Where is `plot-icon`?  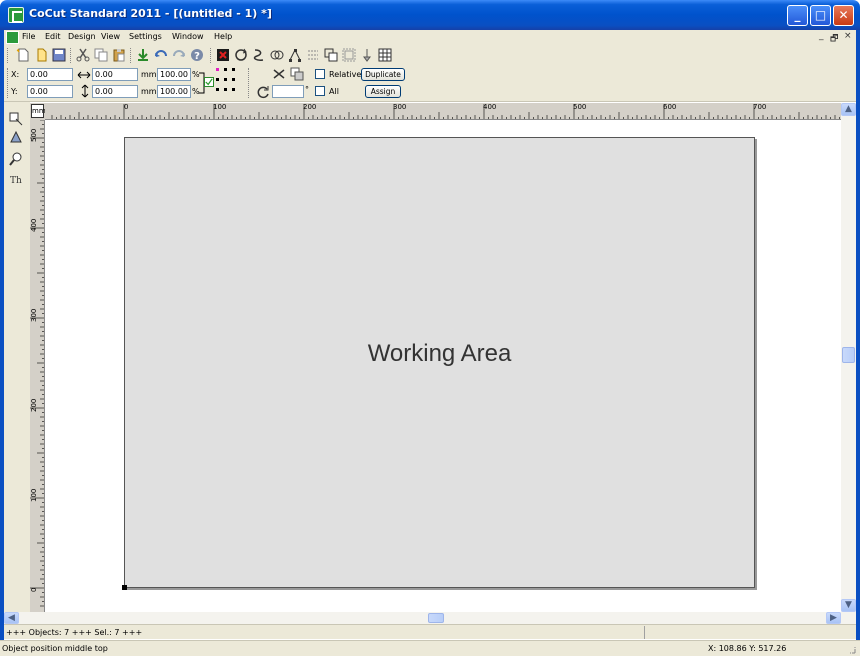 plot-icon is located at coordinates (367, 55).